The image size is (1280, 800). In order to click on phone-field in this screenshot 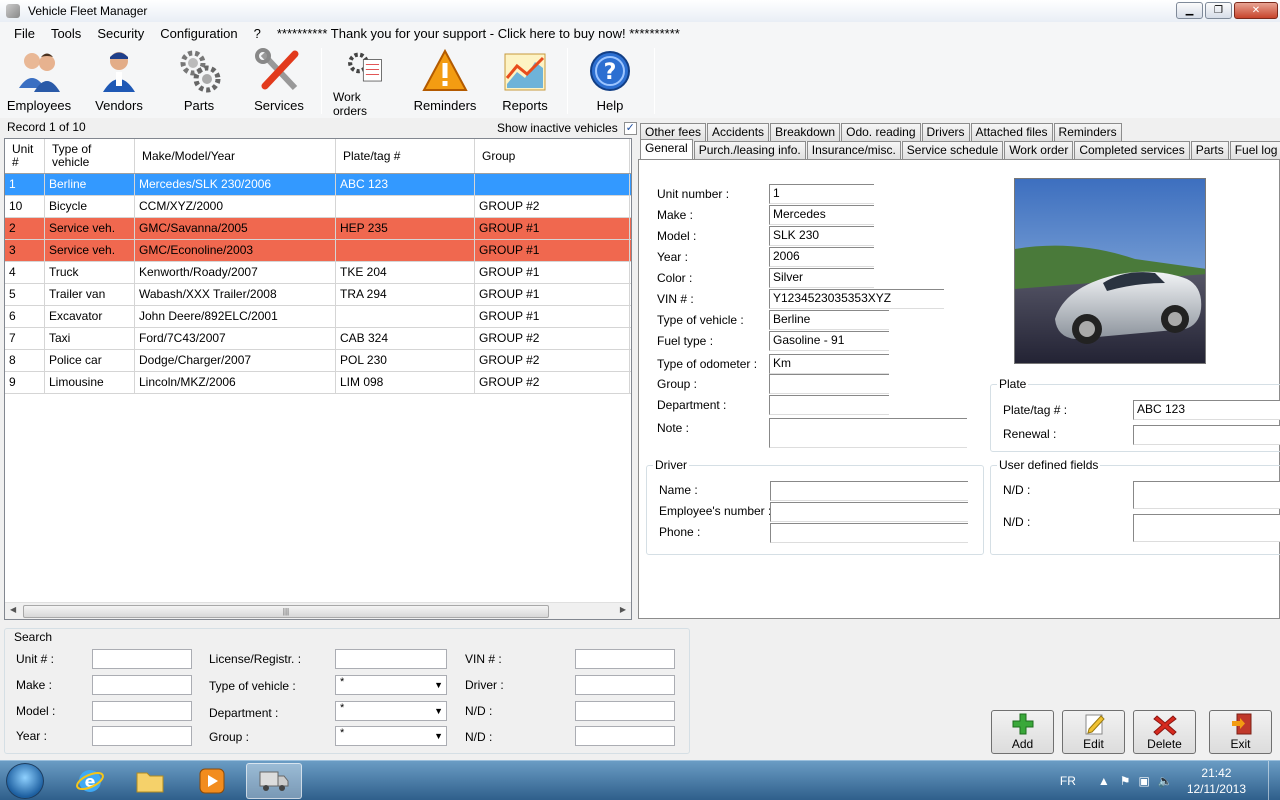, I will do `click(869, 533)`.